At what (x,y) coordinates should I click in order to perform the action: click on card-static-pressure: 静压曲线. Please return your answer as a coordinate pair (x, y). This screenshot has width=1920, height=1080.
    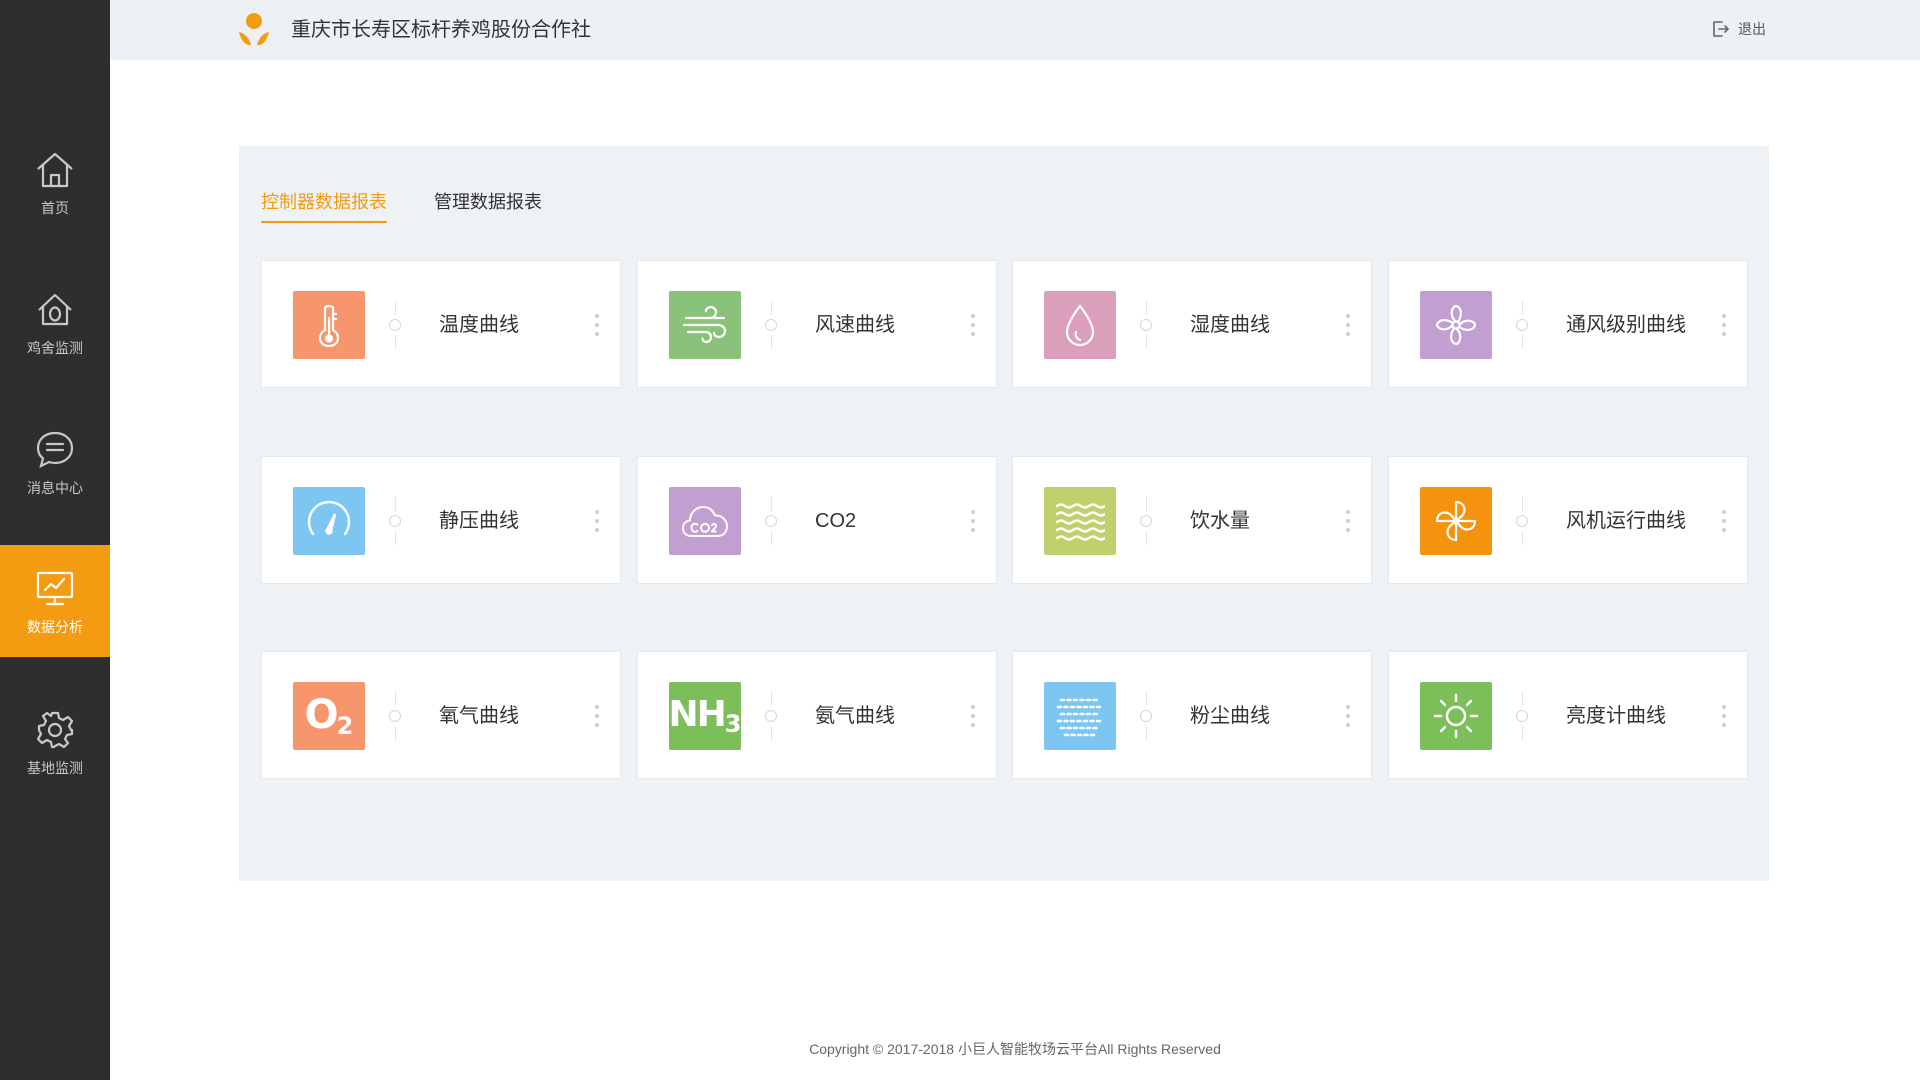
    Looking at the image, I should click on (441, 520).